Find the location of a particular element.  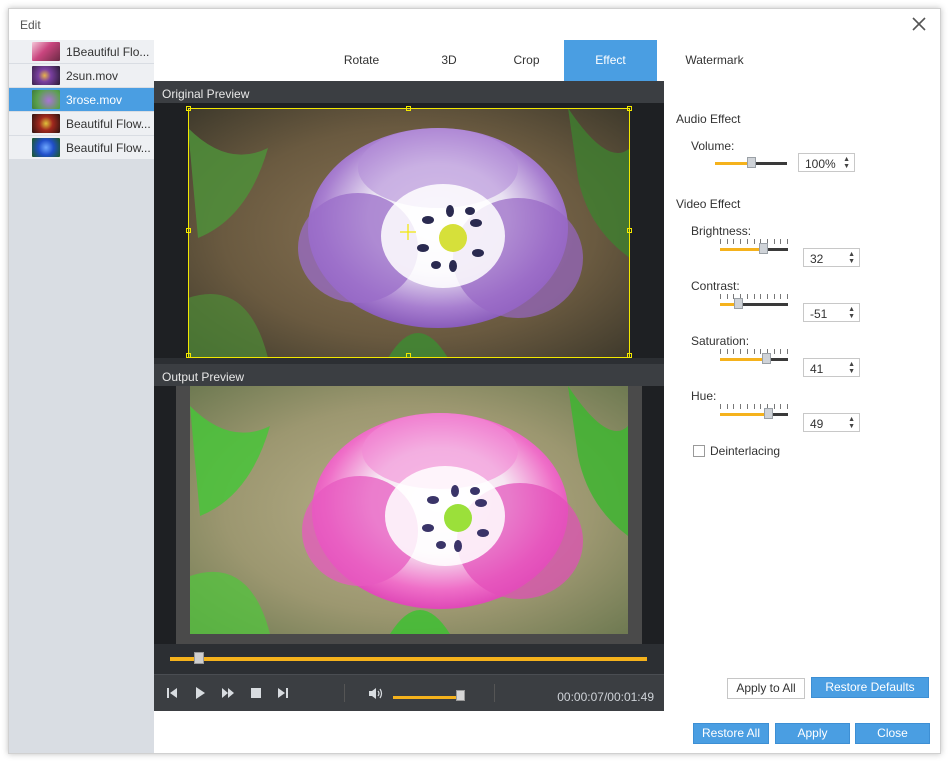

deinterlacing-label: Deinterlacing is located at coordinates (745, 451).